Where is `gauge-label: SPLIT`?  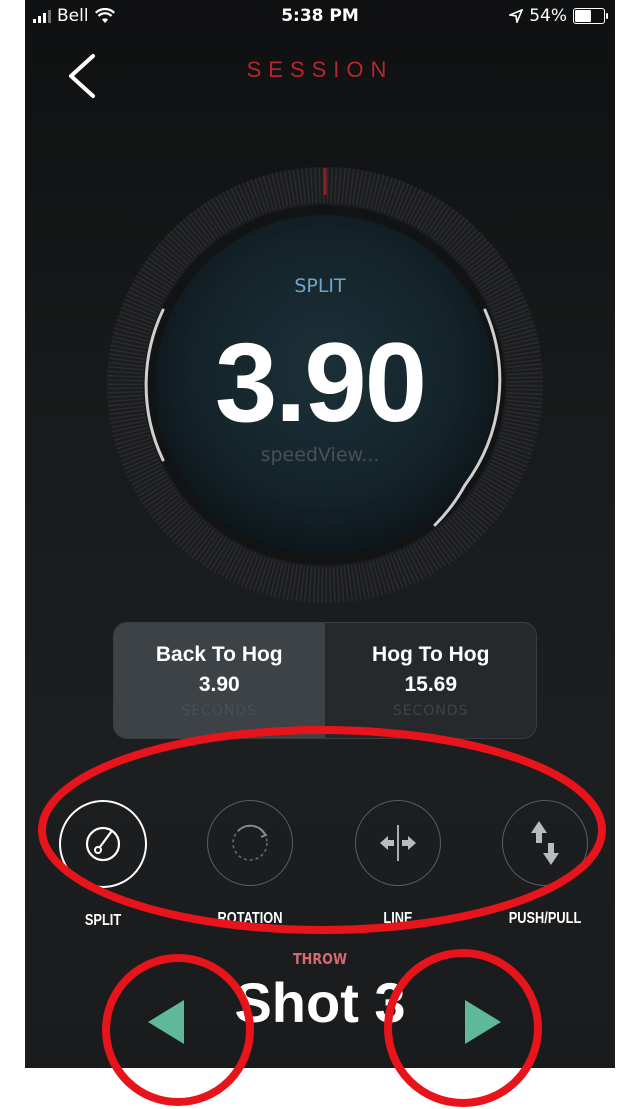
gauge-label: SPLIT is located at coordinates (320, 286).